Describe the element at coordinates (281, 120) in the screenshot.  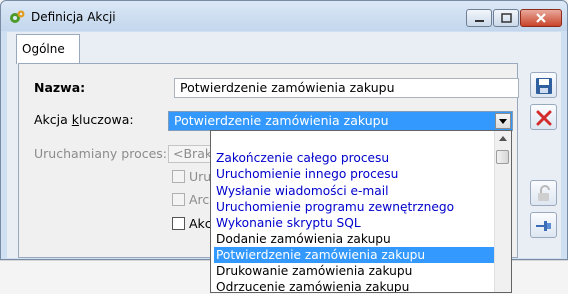
I see `key-action-value: Potwierdzenie zamówienia zakupu` at that location.